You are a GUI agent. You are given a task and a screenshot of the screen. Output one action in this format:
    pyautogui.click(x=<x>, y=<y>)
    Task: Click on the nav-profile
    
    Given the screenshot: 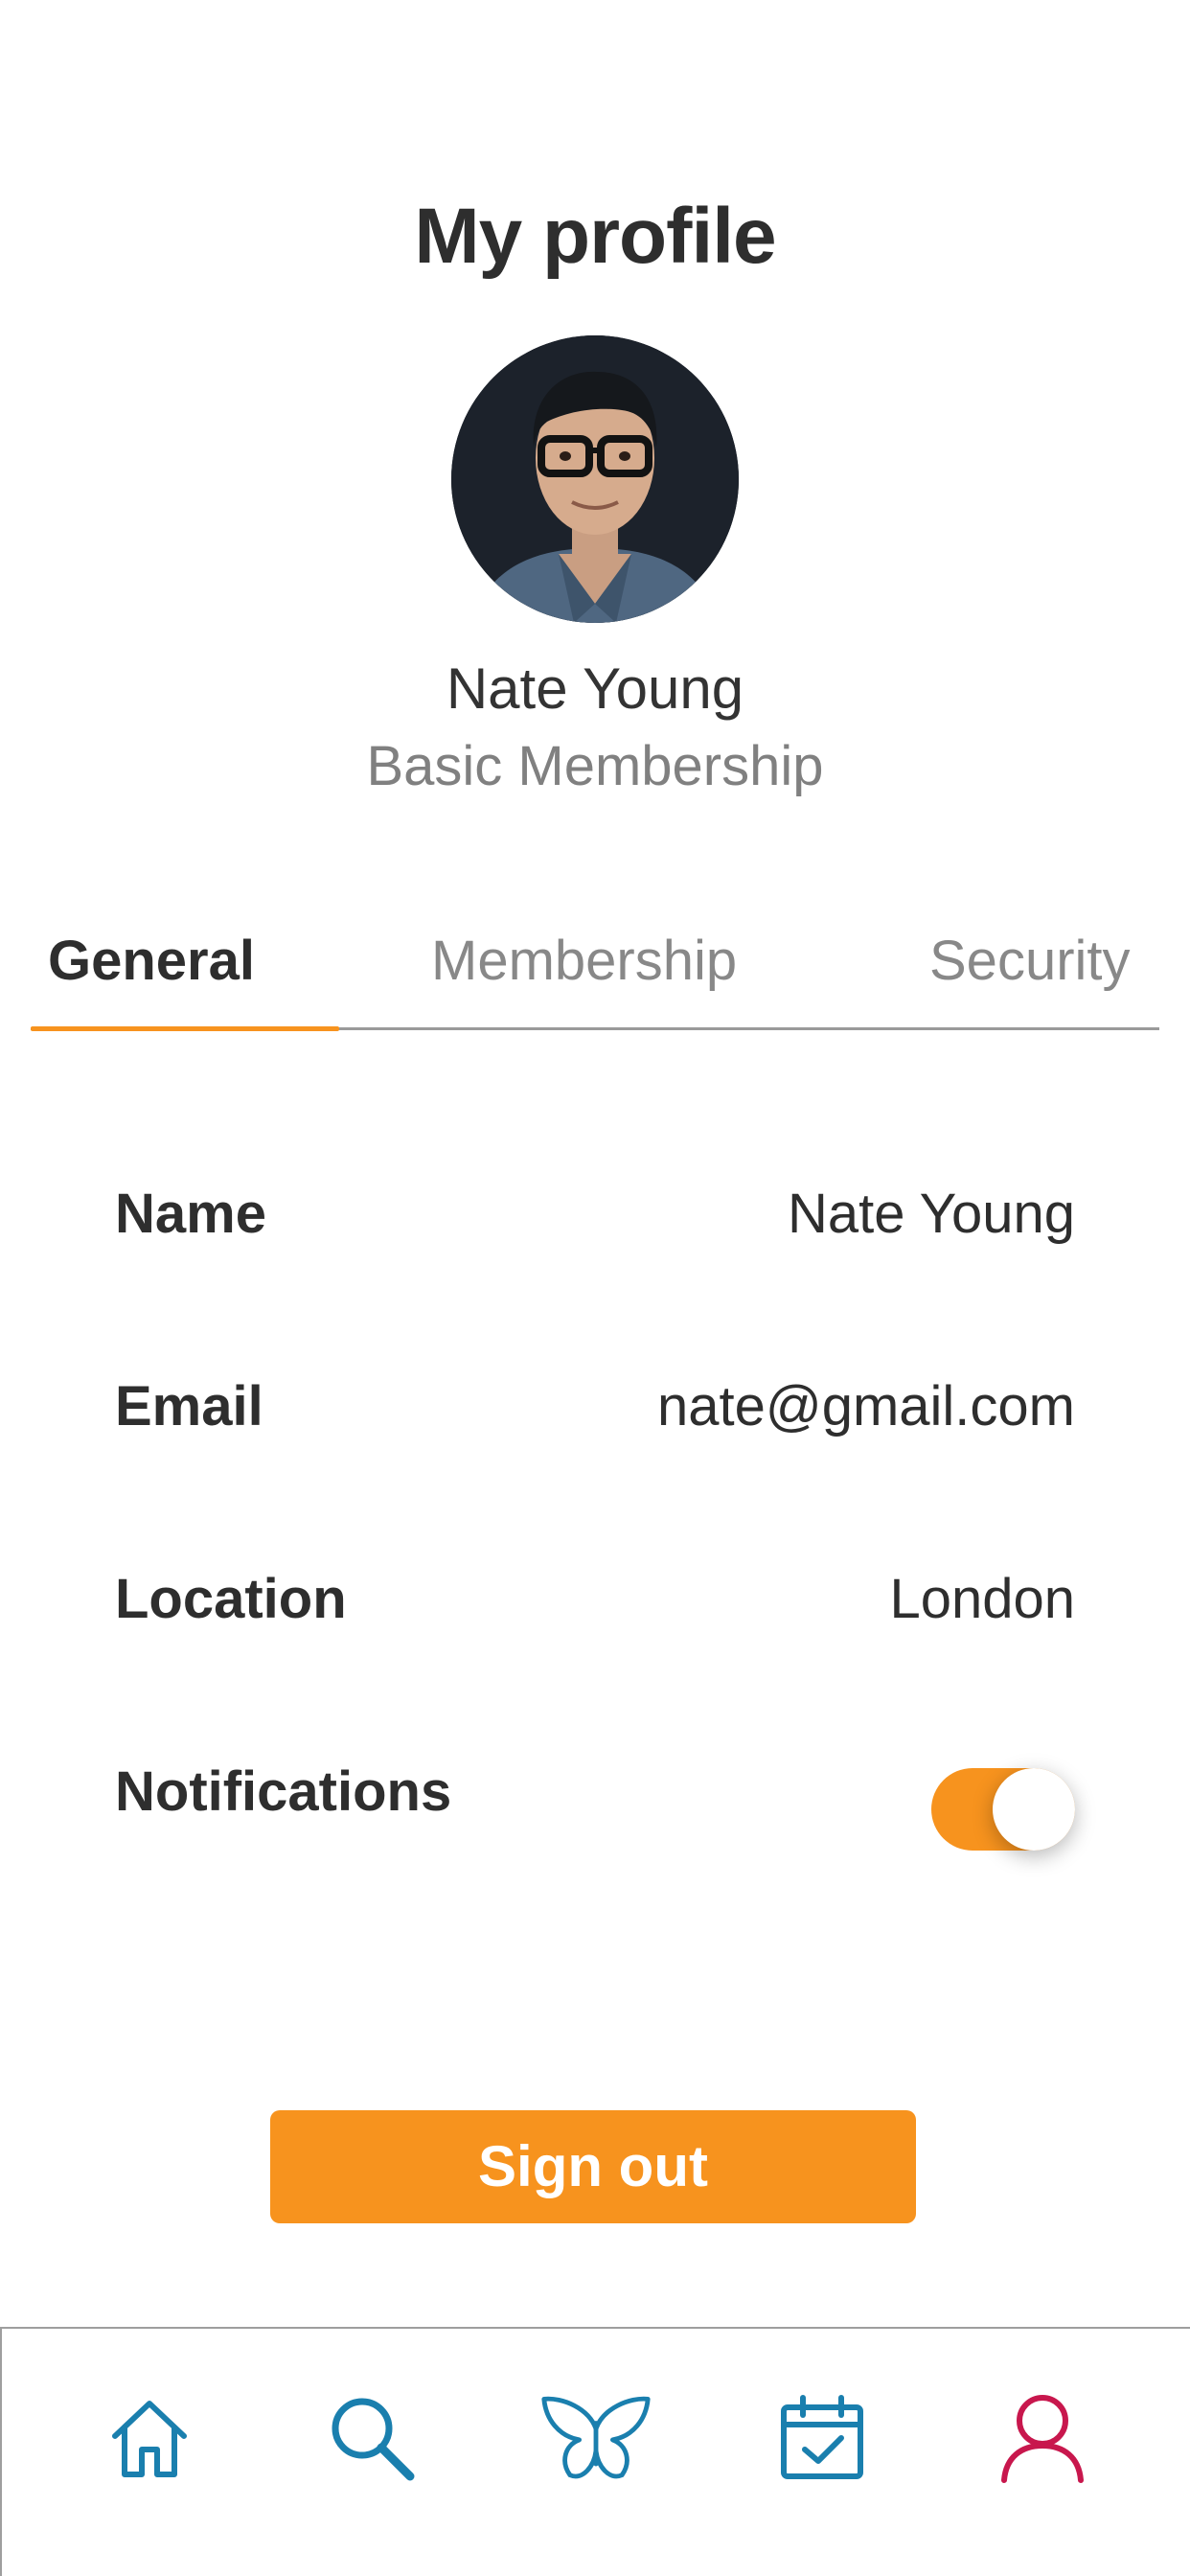 What is the action you would take?
    pyautogui.click(x=1042, y=2438)
    